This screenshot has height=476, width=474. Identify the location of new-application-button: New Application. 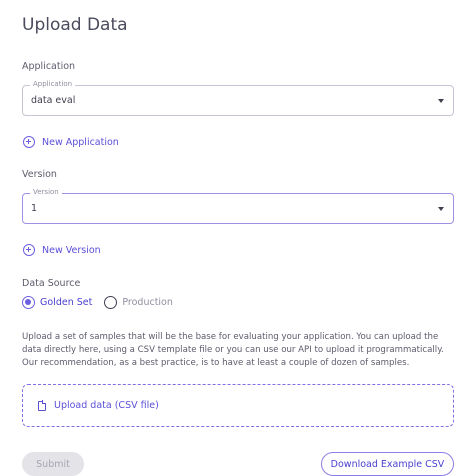
(71, 142).